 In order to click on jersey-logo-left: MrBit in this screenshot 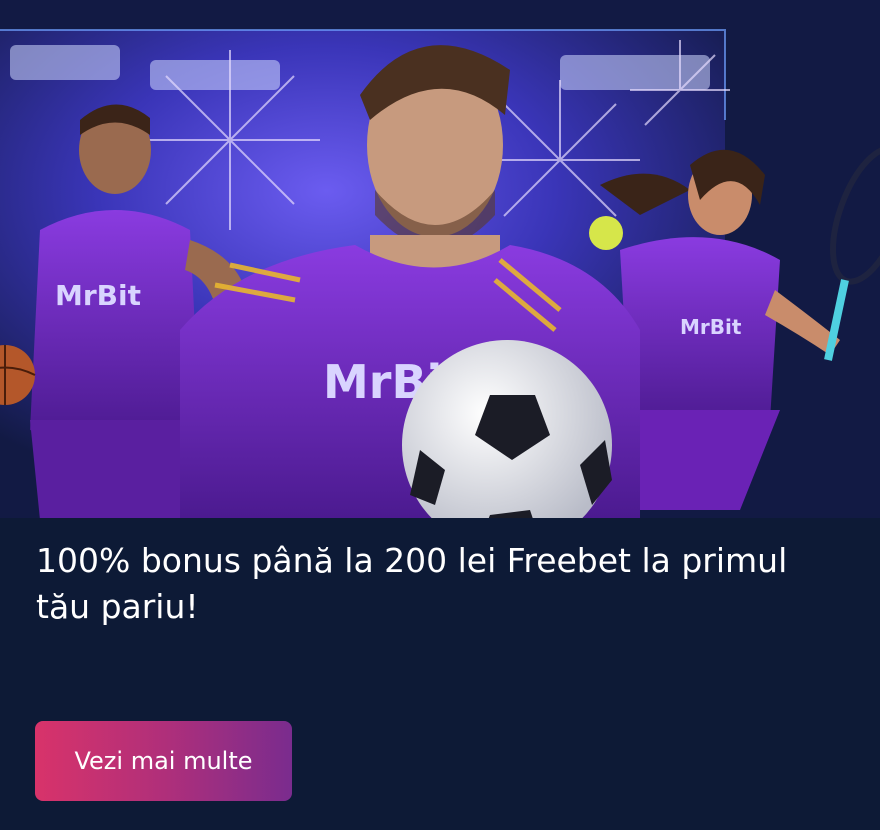, I will do `click(98, 295)`.